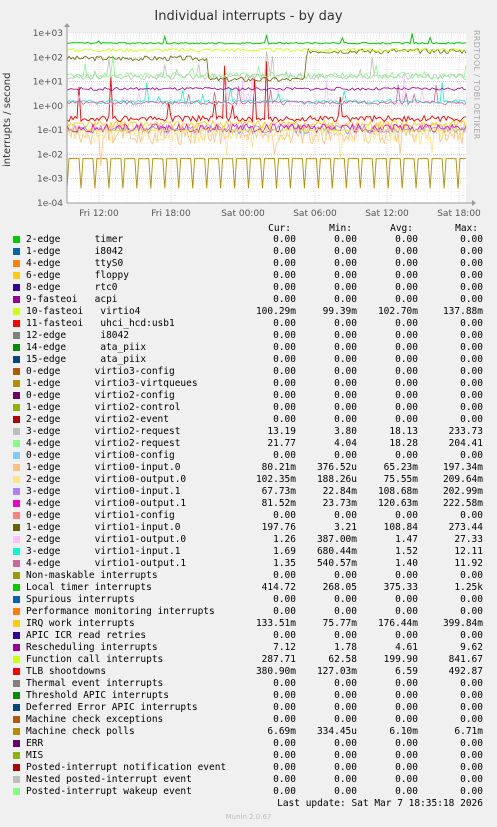 This screenshot has height=827, width=497. Describe the element at coordinates (106, 503) in the screenshot. I see `legend-label: 4-edge virtio0-output.1` at that location.